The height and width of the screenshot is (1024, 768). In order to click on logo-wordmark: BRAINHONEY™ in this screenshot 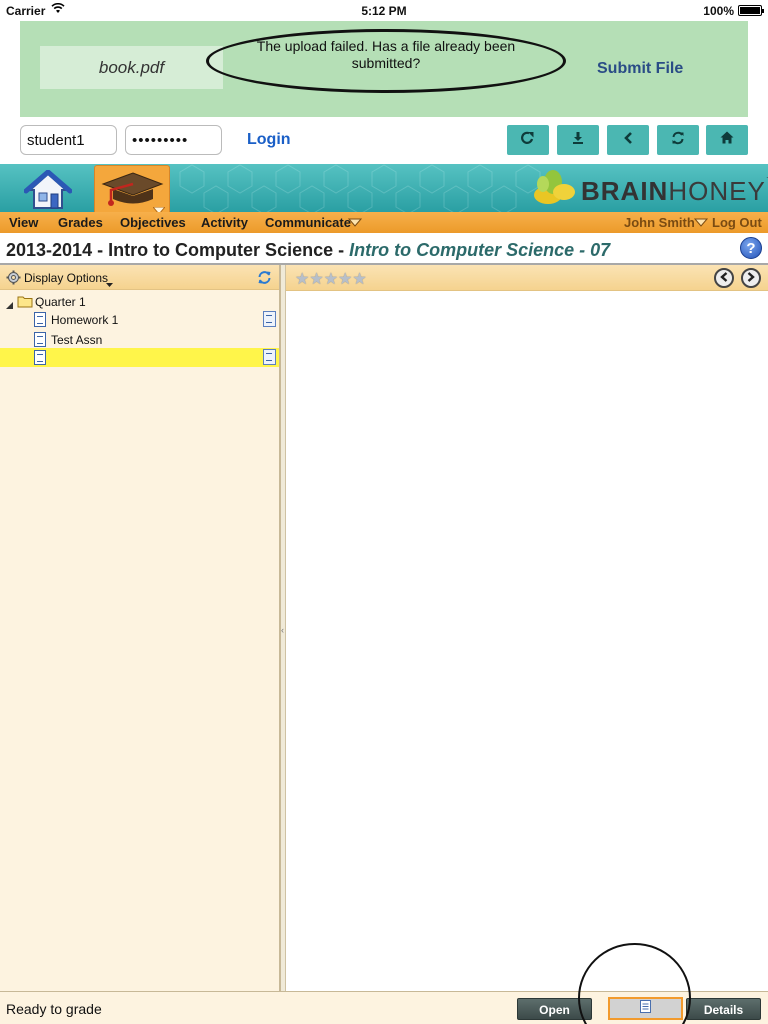, I will do `click(674, 191)`.